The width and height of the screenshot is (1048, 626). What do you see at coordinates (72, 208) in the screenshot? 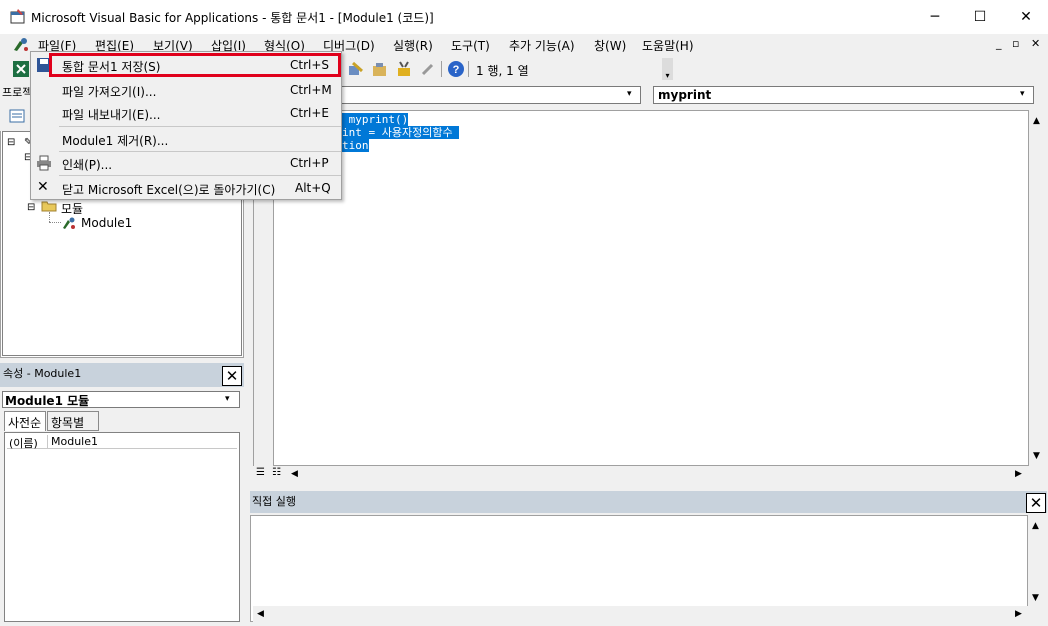
I see `tree-folder-modules: 모듈` at bounding box center [72, 208].